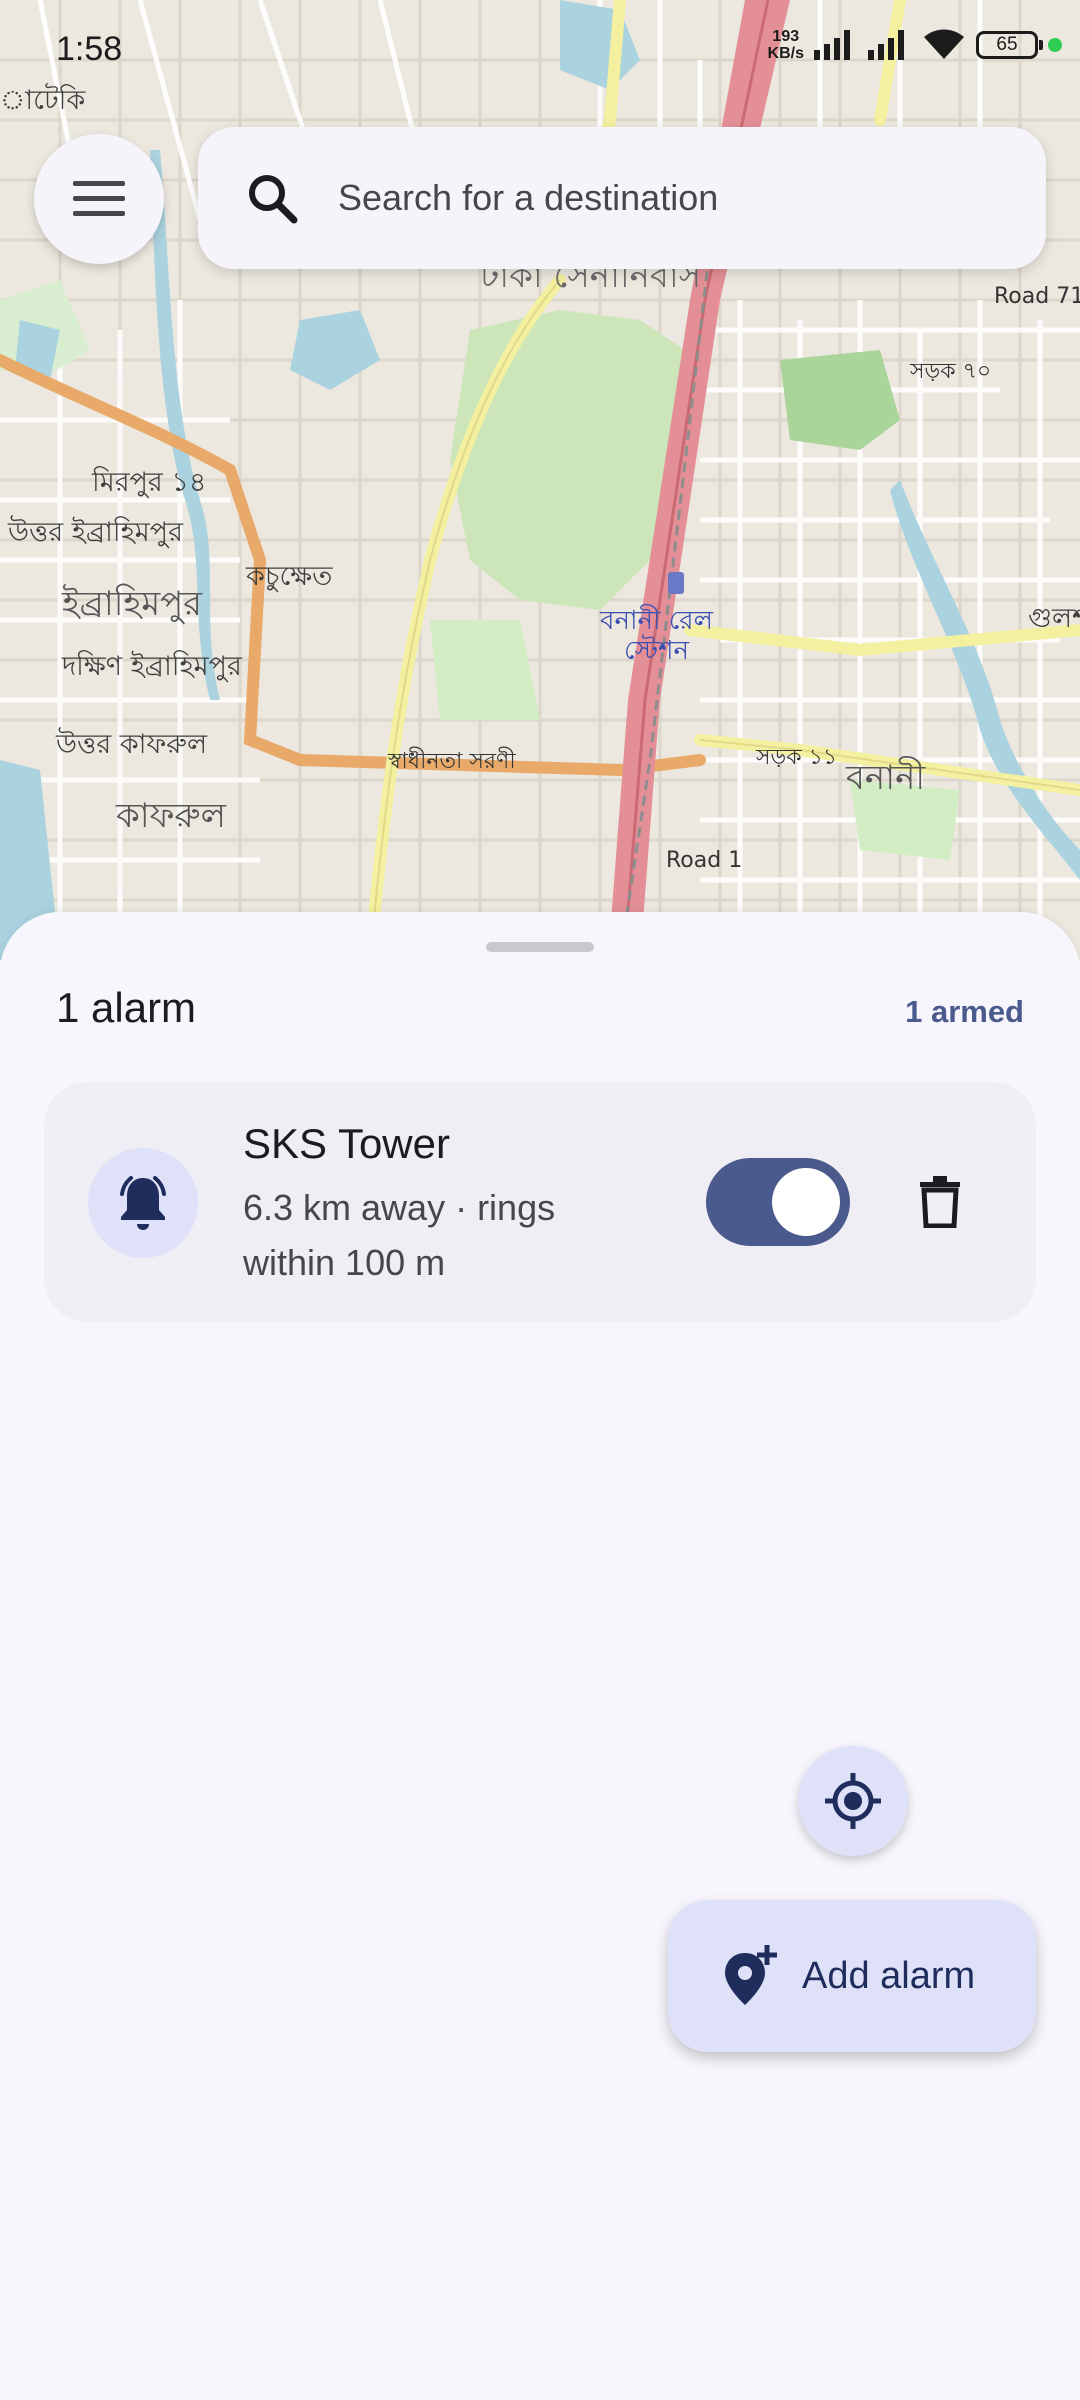  What do you see at coordinates (750, 1975) in the screenshot?
I see `add-location-icon` at bounding box center [750, 1975].